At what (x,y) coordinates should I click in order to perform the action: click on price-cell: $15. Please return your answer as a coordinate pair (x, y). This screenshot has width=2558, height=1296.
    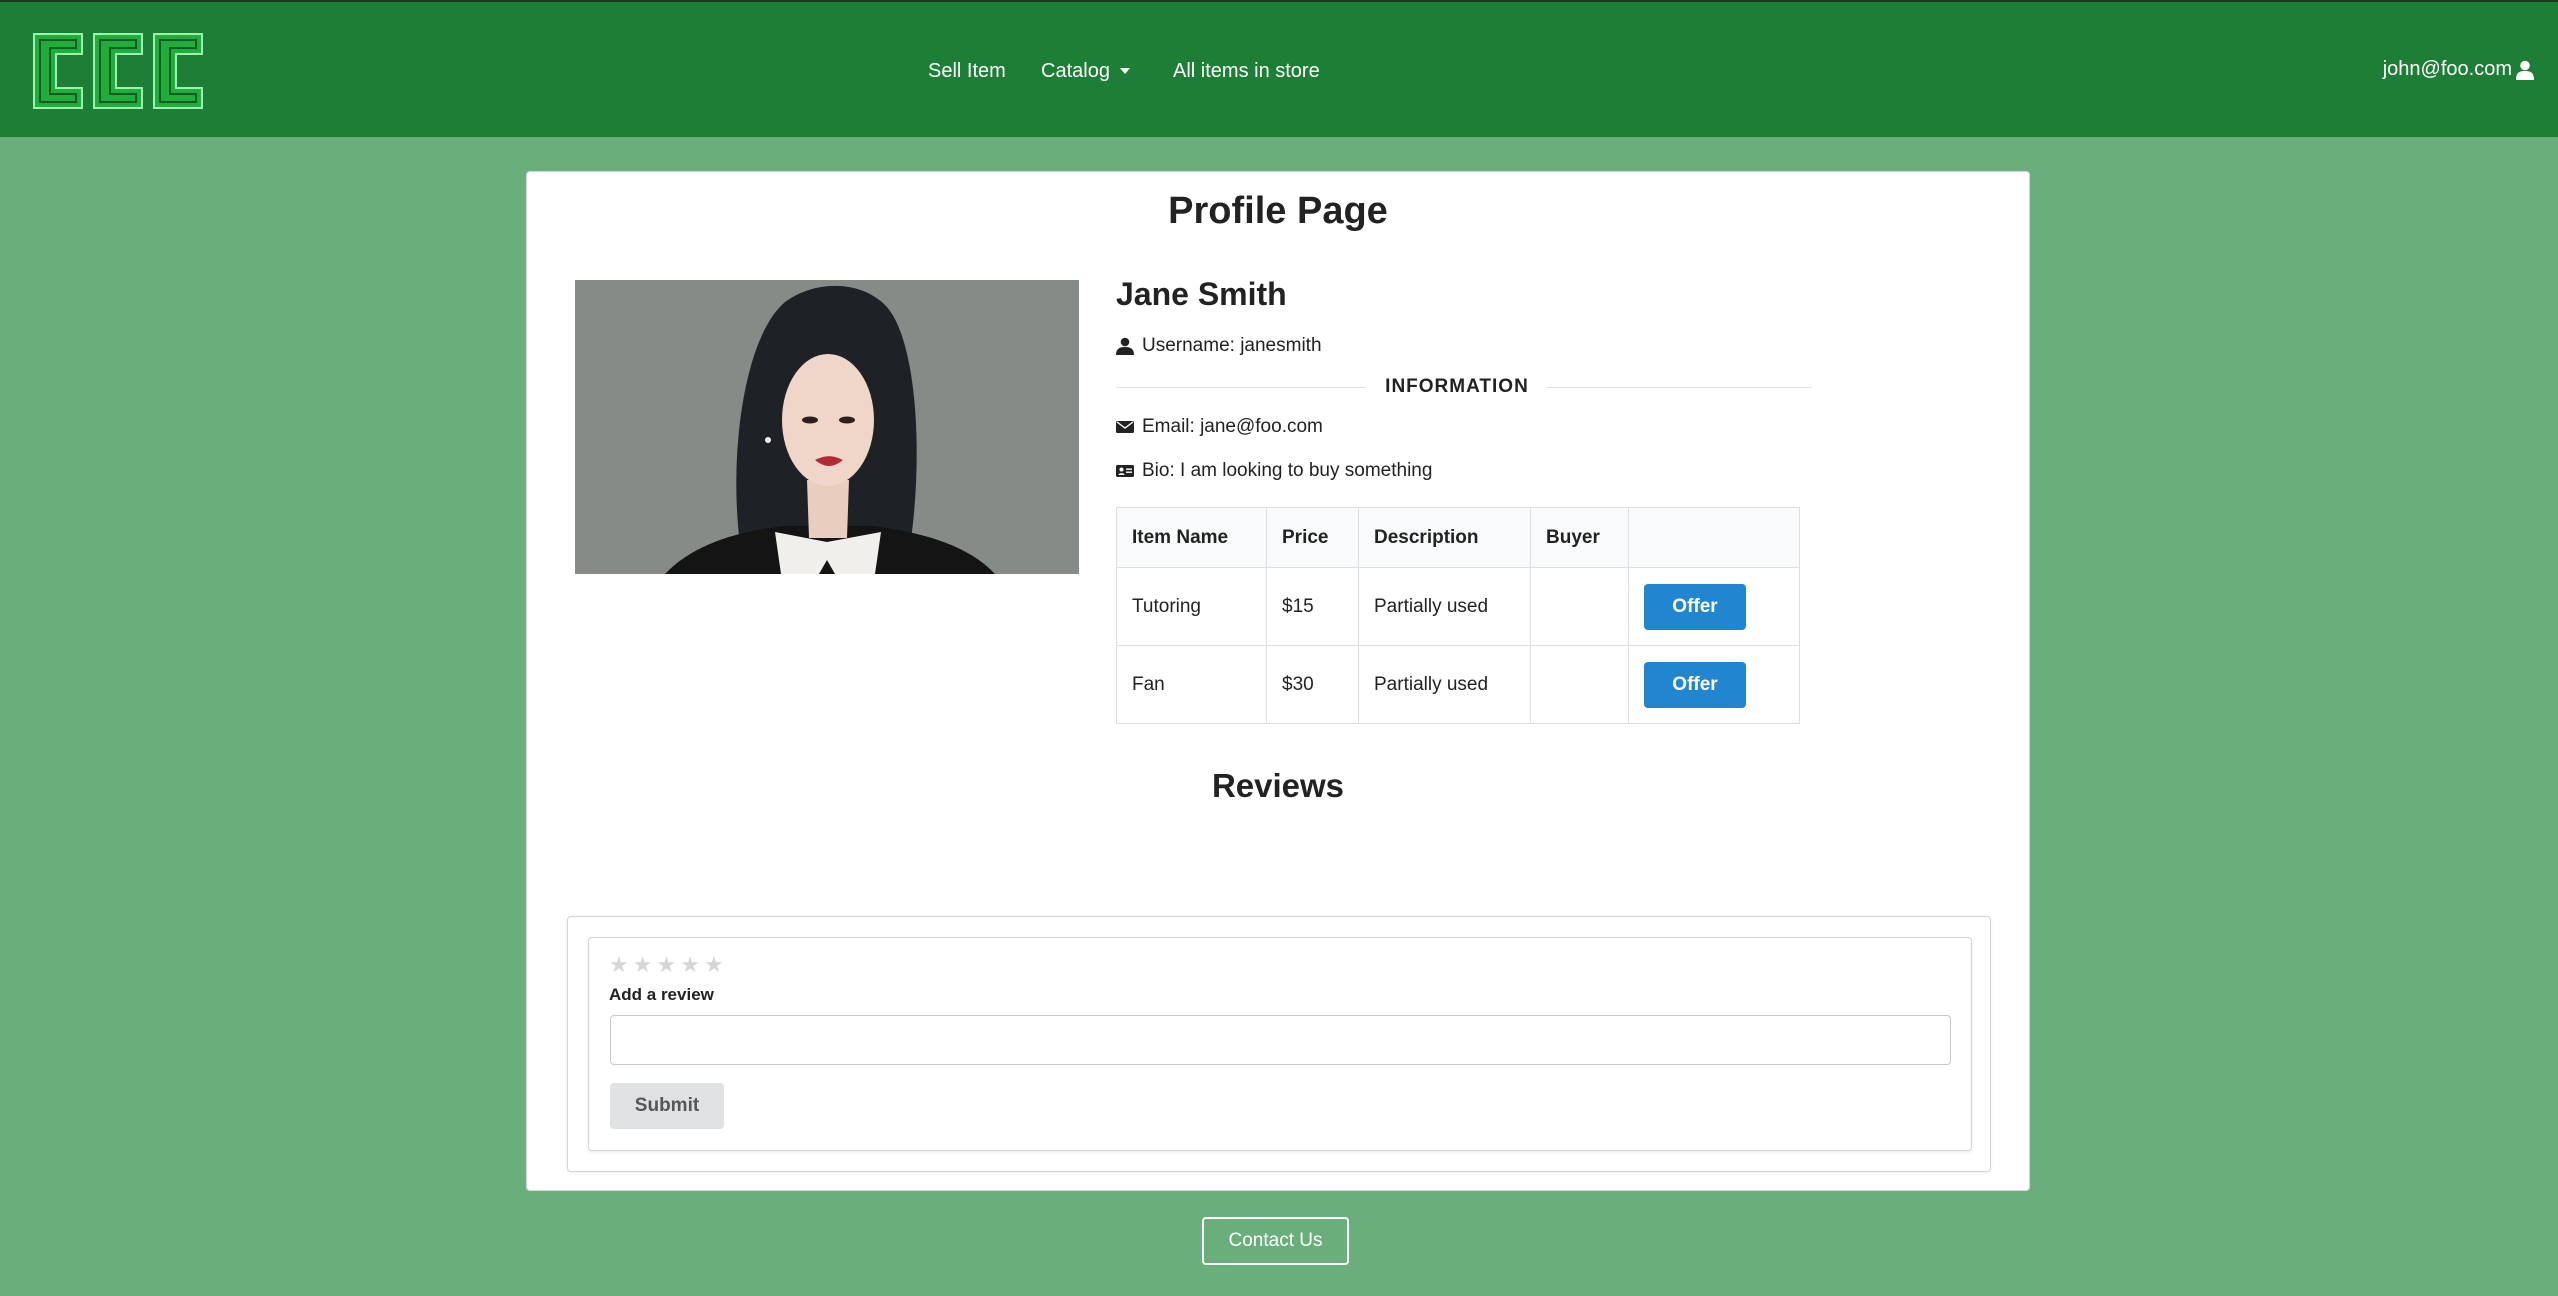
    Looking at the image, I should click on (1312, 606).